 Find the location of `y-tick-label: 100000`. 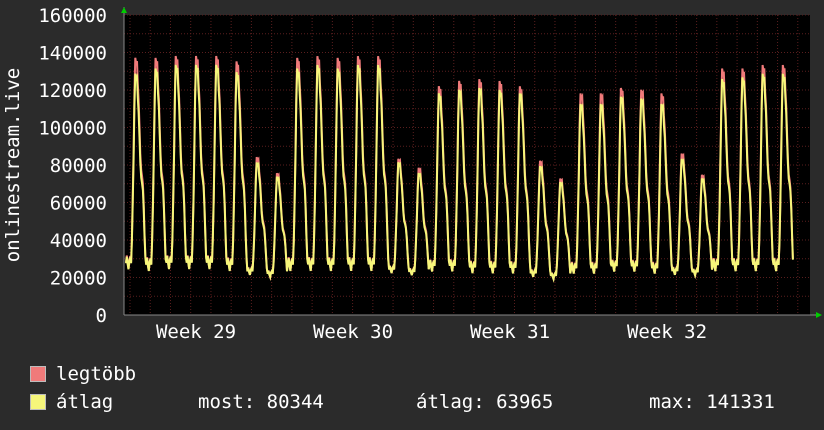

y-tick-label: 100000 is located at coordinates (72, 129).